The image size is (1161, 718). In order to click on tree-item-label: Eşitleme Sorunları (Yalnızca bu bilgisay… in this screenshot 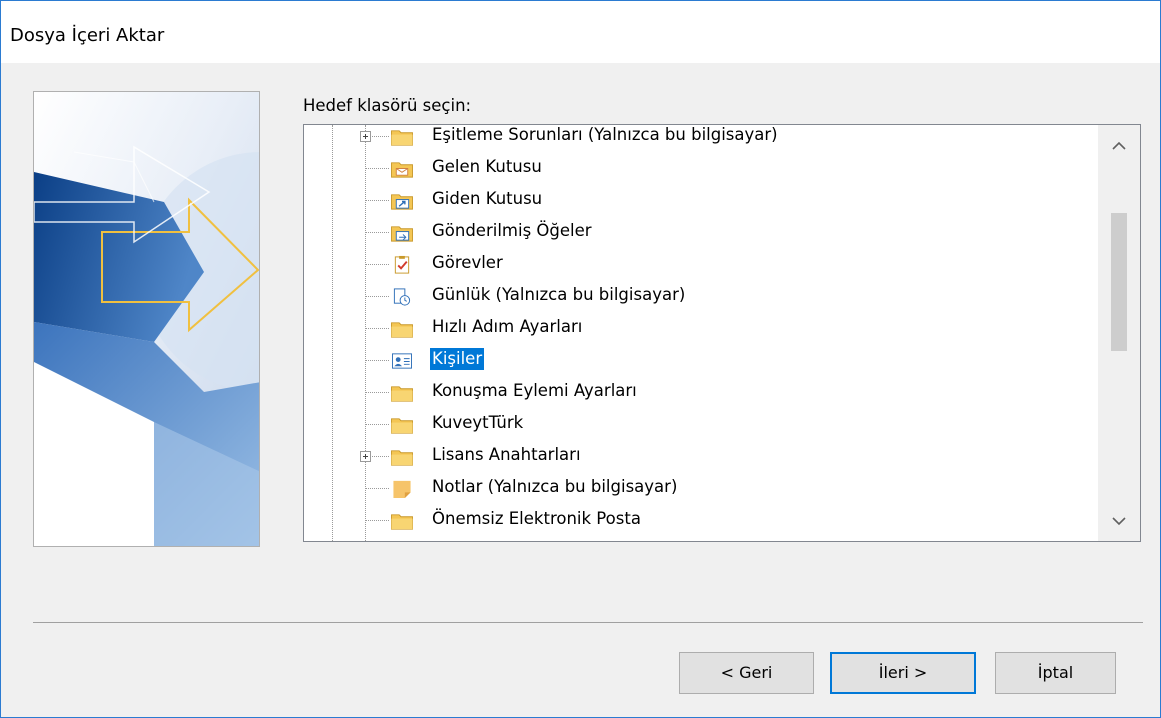, I will do `click(605, 134)`.